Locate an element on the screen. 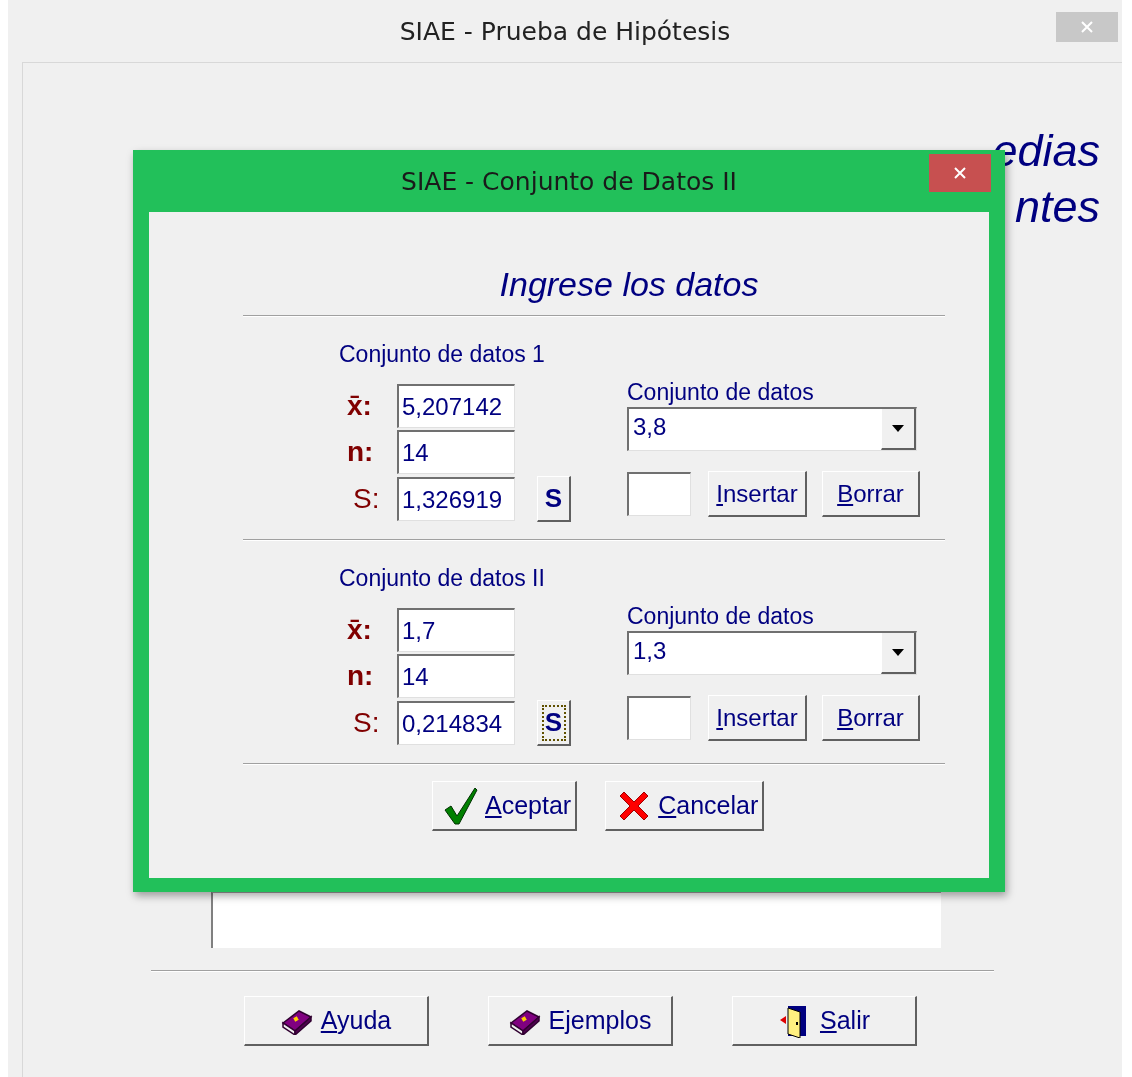 The image size is (1132, 1077). data-dropdown: 1,3 is located at coordinates (772, 653).